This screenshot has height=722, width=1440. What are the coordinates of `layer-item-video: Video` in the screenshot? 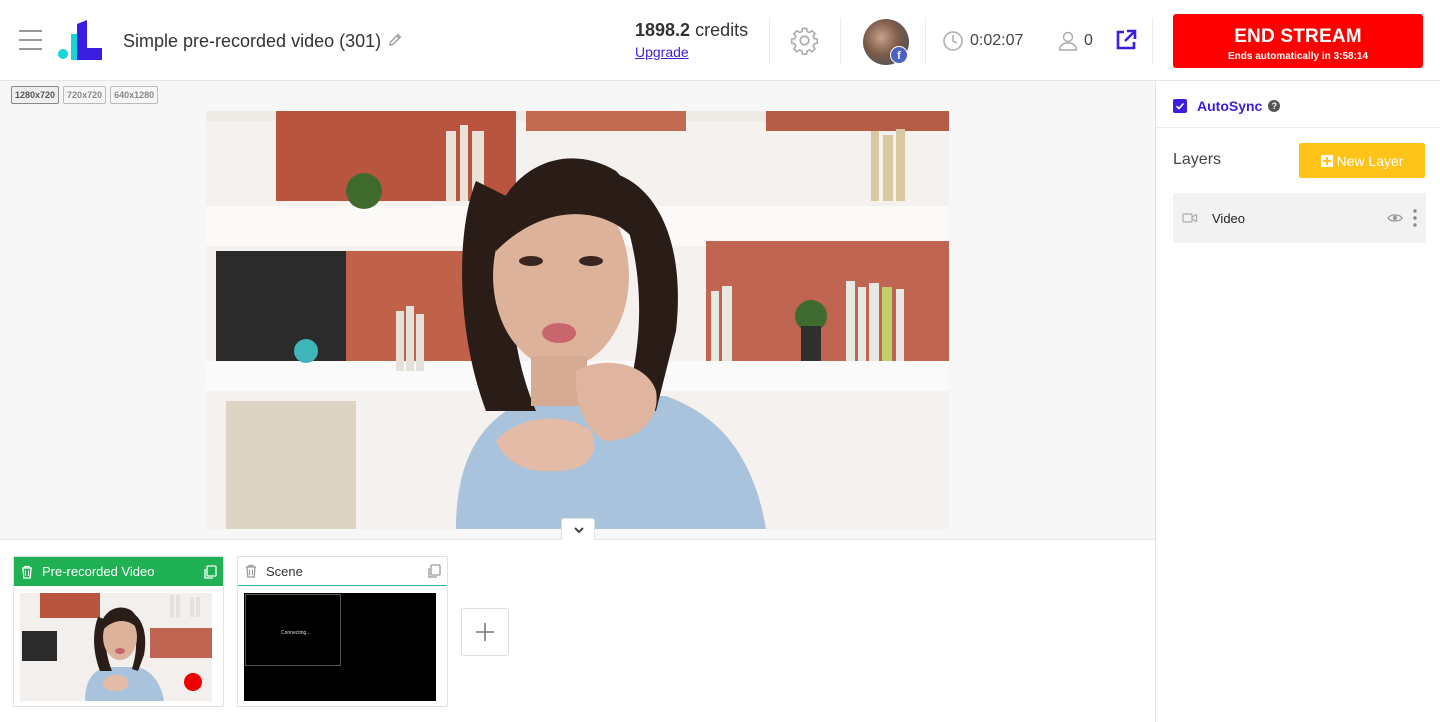 It's located at (1299, 218).